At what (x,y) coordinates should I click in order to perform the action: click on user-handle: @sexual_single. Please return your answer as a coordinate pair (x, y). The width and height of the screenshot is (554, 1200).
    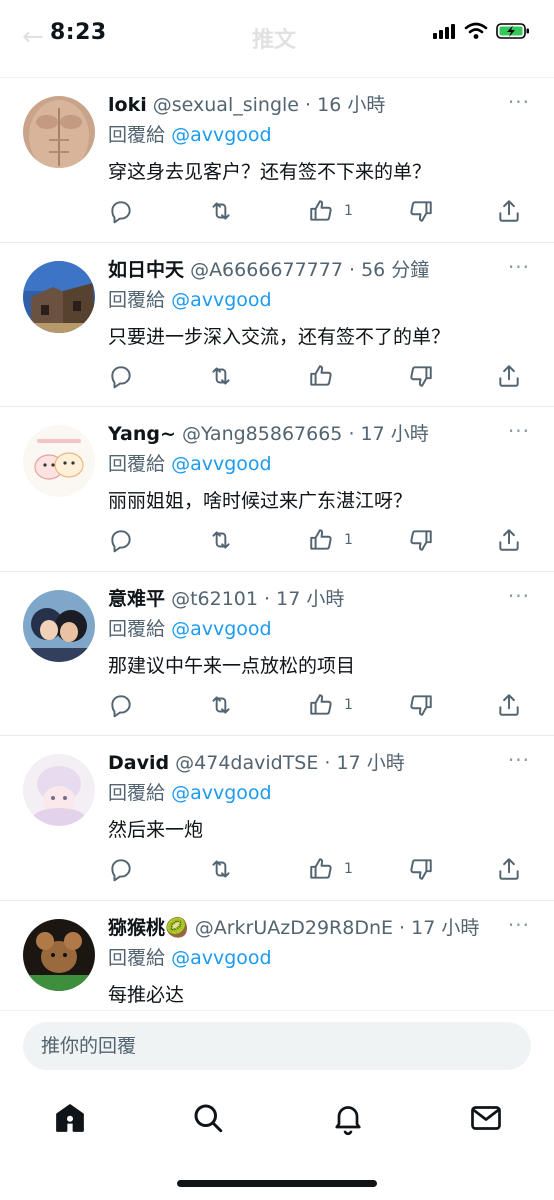
    Looking at the image, I should click on (226, 105).